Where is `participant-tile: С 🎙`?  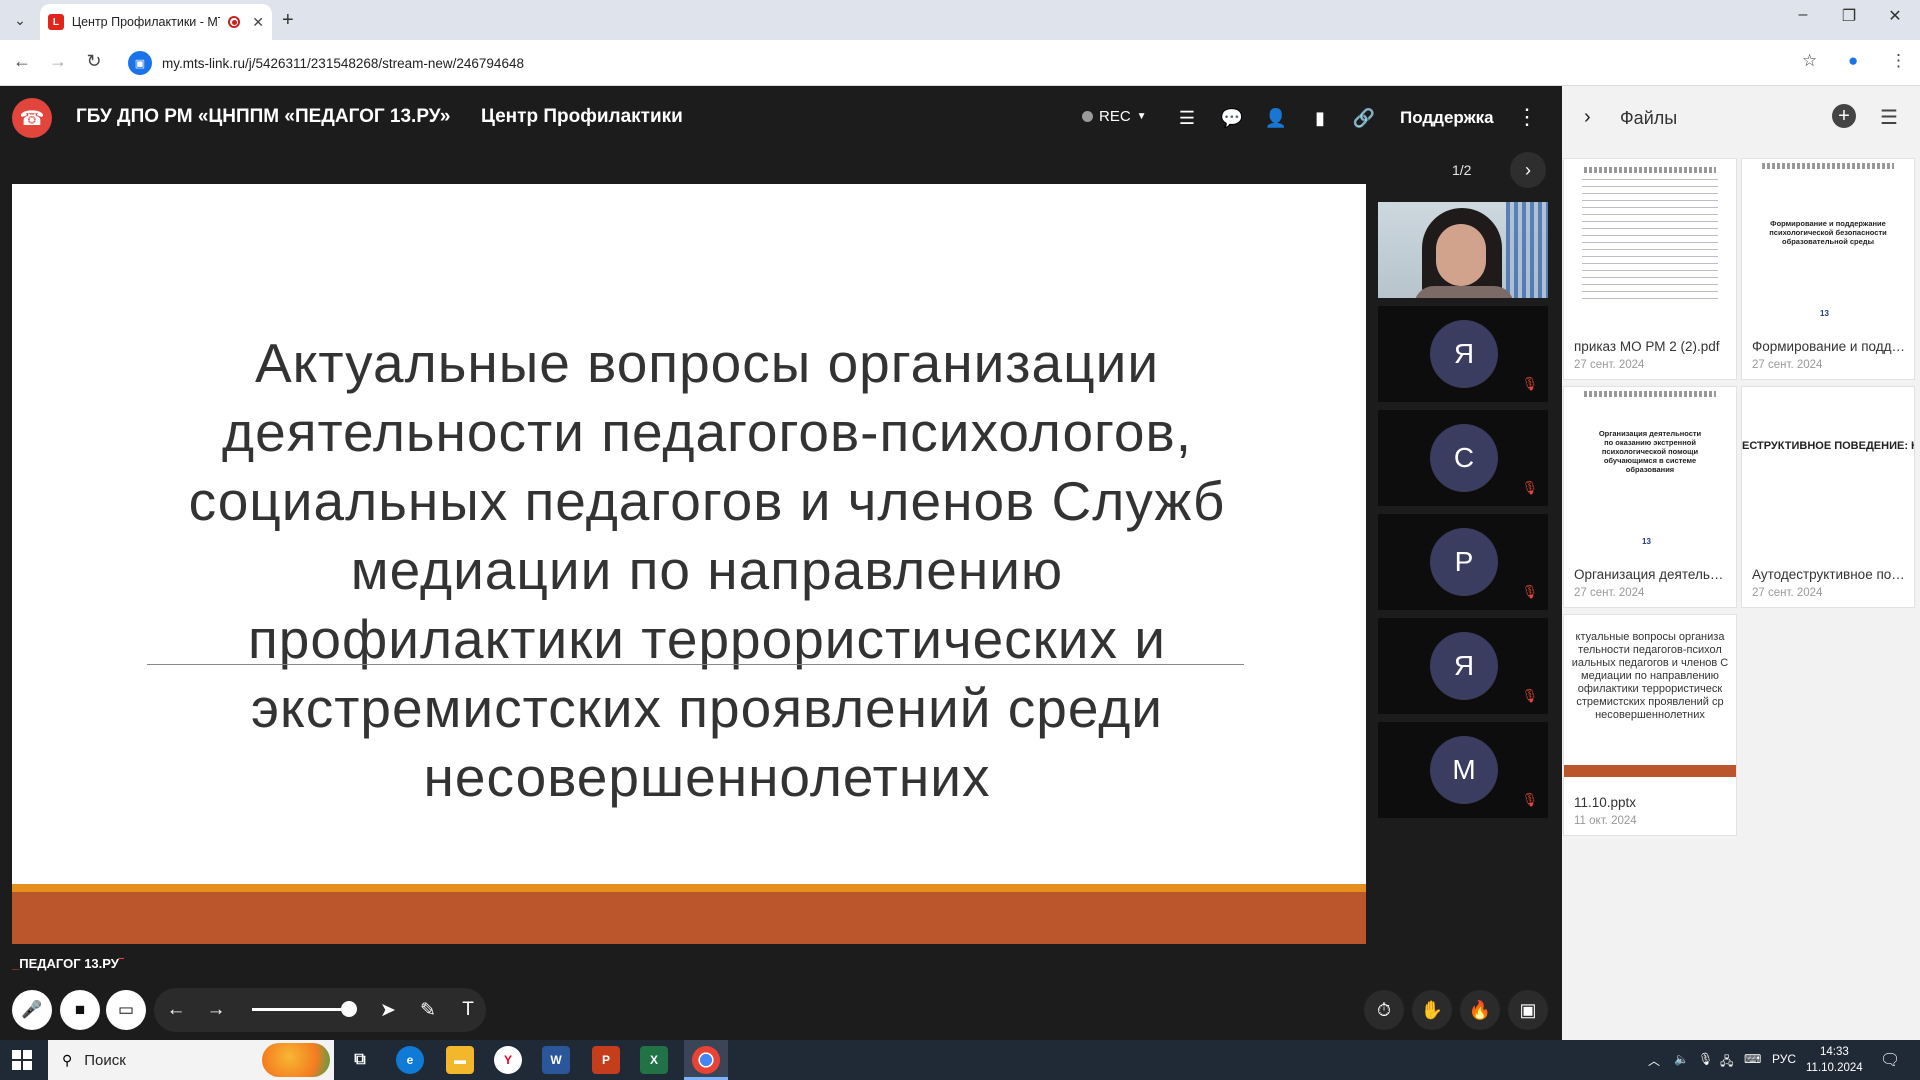 participant-tile: С 🎙 is located at coordinates (1463, 458).